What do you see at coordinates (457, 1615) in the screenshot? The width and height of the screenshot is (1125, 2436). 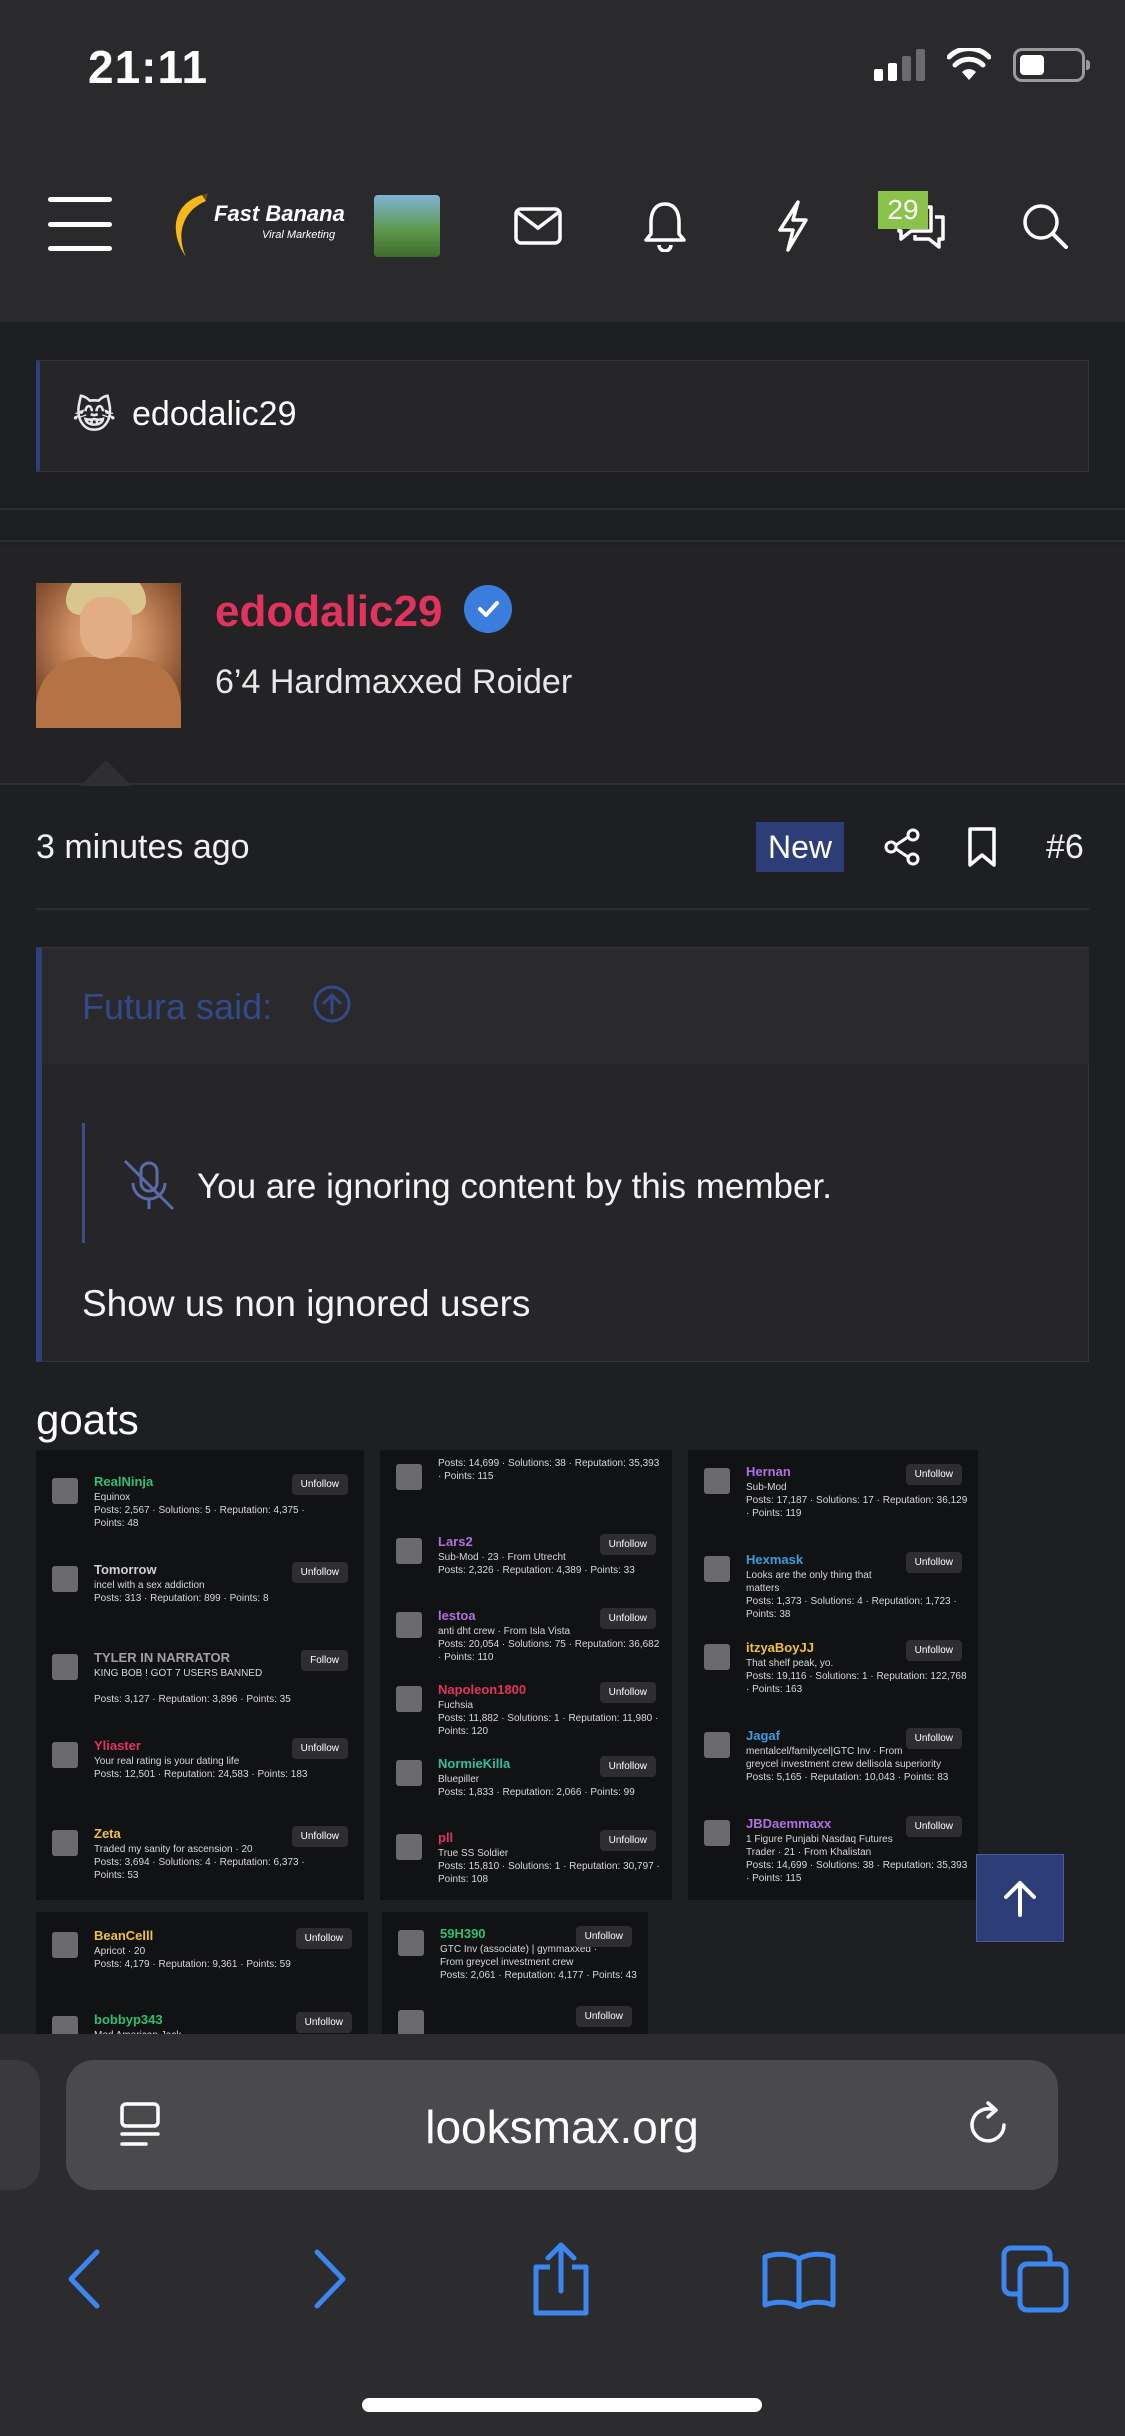 I see `embedded-user-name: lestoa` at bounding box center [457, 1615].